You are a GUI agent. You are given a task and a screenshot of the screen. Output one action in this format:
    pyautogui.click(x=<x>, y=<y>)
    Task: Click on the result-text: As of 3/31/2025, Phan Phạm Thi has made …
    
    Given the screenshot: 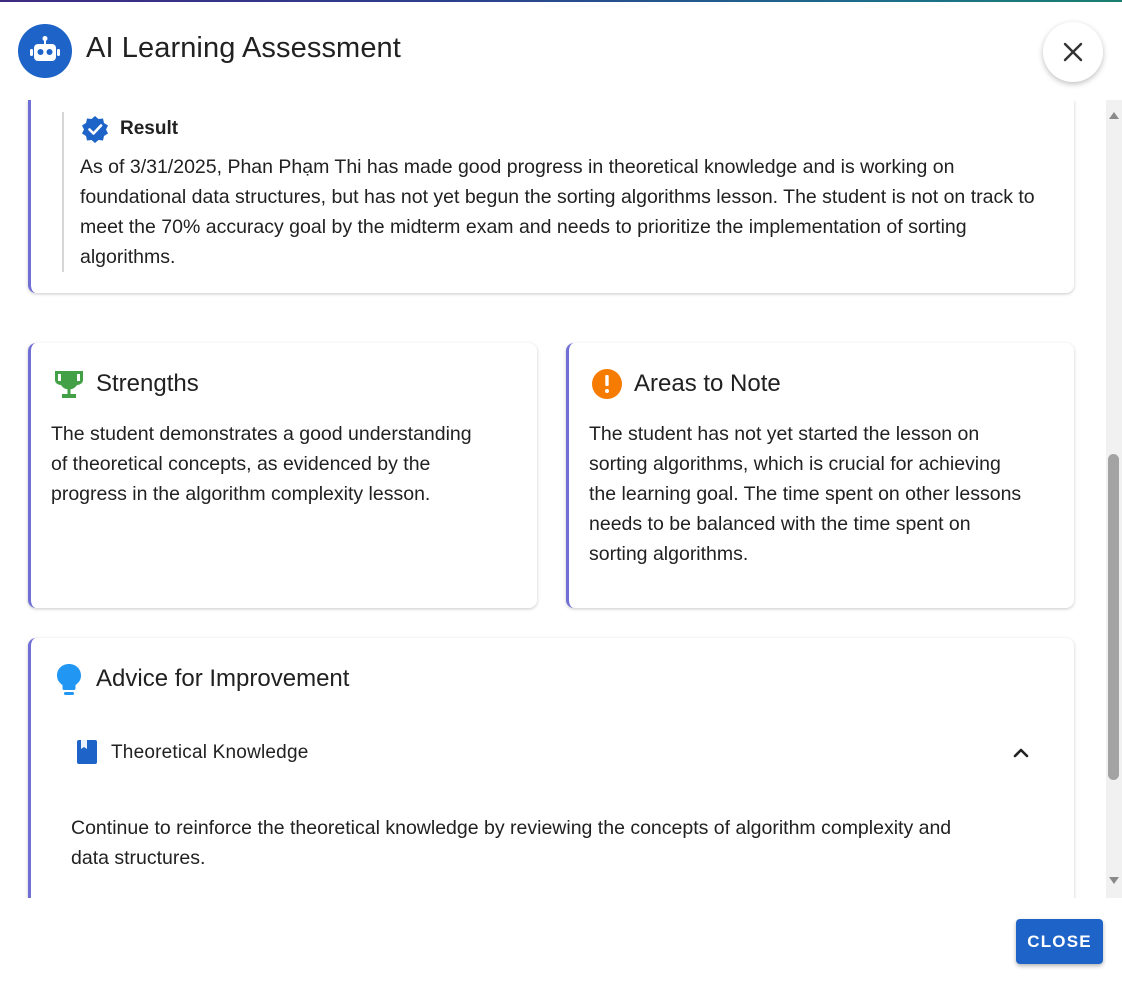 What is the action you would take?
    pyautogui.click(x=557, y=212)
    